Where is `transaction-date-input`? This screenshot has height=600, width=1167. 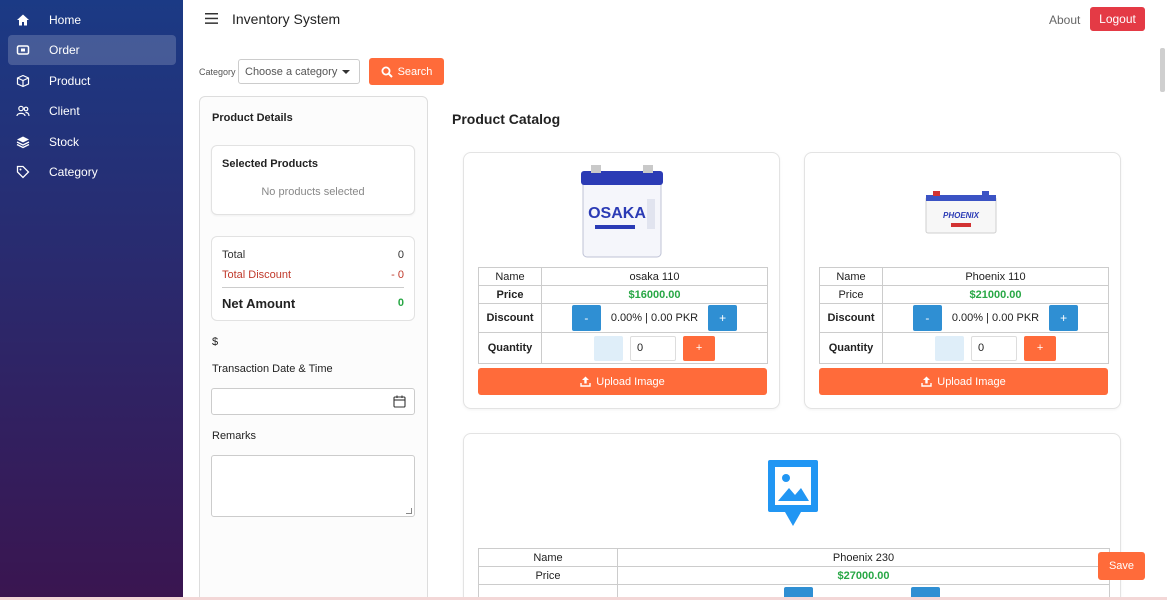 transaction-date-input is located at coordinates (313, 401).